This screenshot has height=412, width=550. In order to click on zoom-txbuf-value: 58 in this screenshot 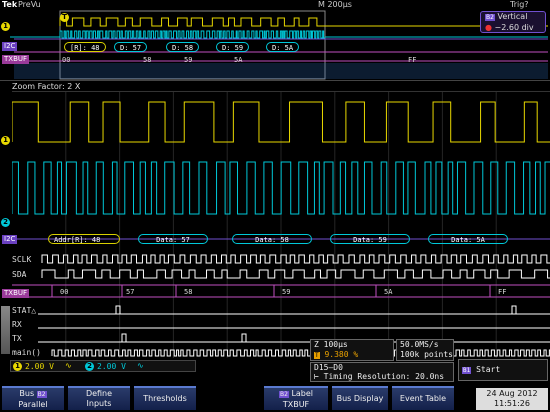, I will do `click(188, 292)`.